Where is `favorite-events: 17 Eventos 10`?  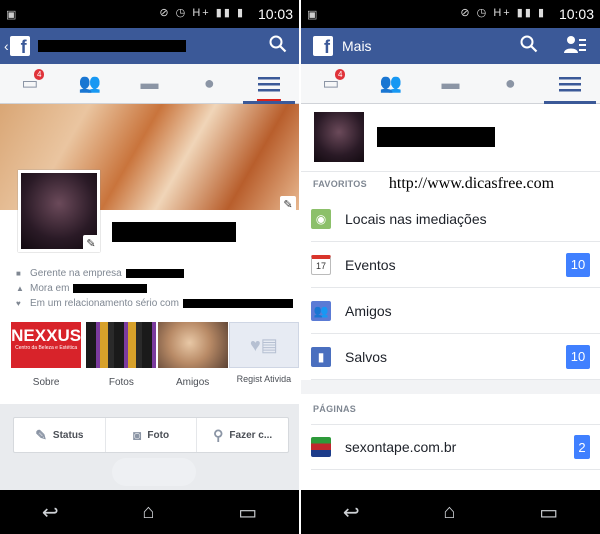
favorite-events: 17 Eventos 10 is located at coordinates (455, 265).